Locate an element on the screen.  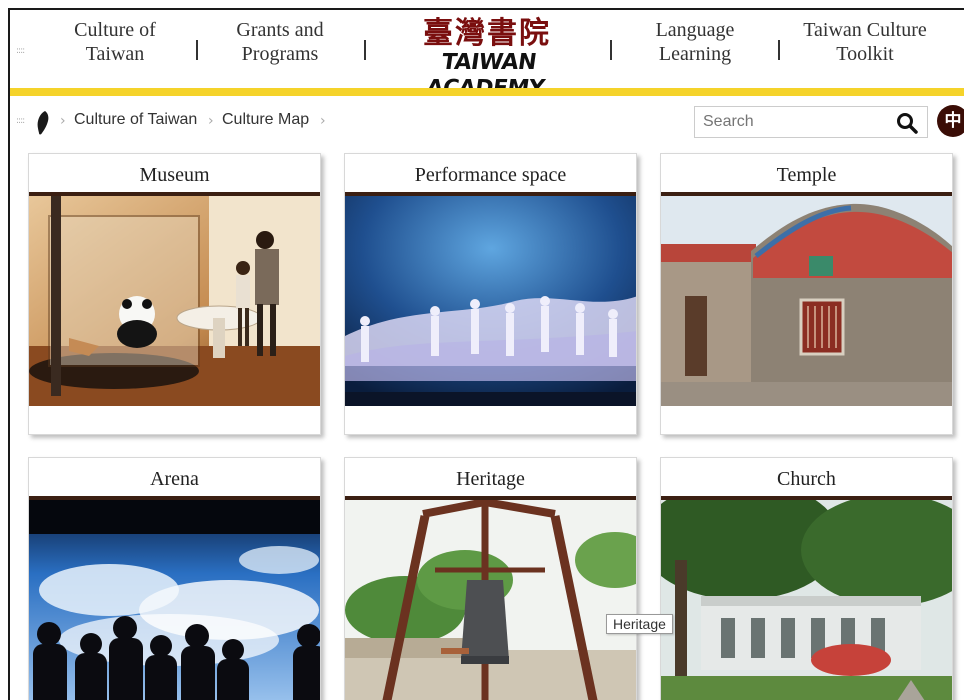
museum-image is located at coordinates (174, 301).